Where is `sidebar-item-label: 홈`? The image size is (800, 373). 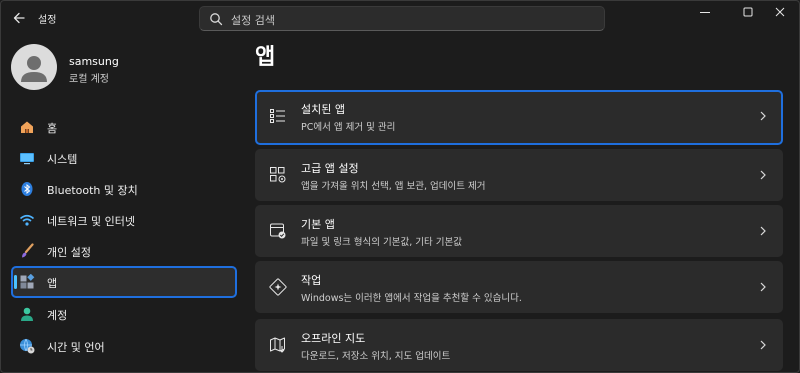 sidebar-item-label: 홈 is located at coordinates (52, 128).